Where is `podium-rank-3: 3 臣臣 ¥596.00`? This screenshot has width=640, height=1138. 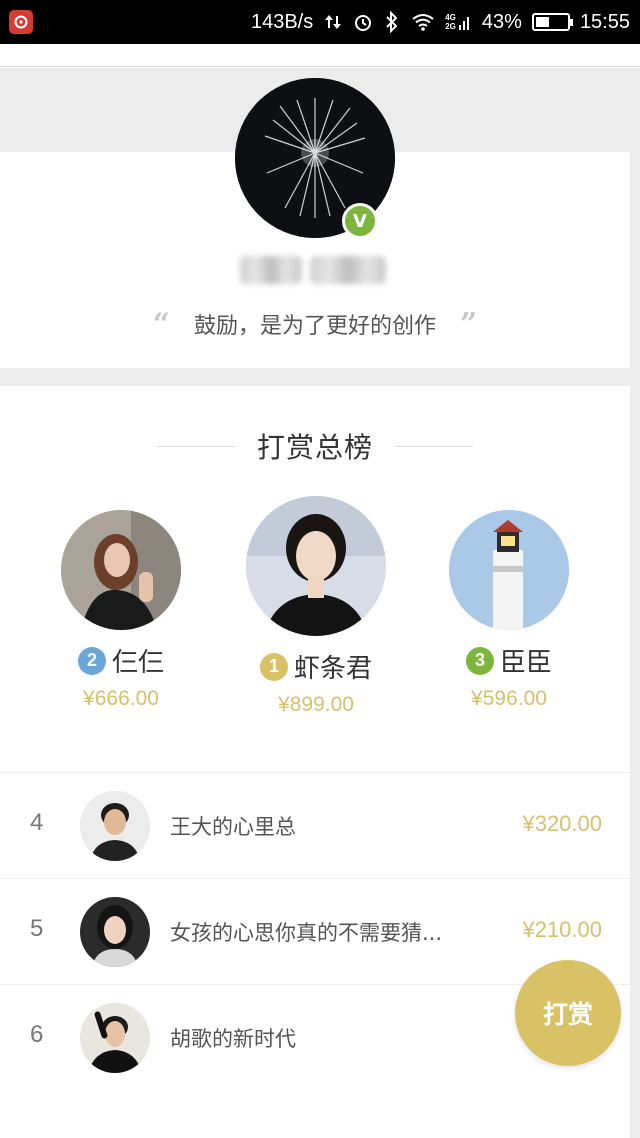 podium-rank-3: 3 臣臣 ¥596.00 is located at coordinates (509, 610).